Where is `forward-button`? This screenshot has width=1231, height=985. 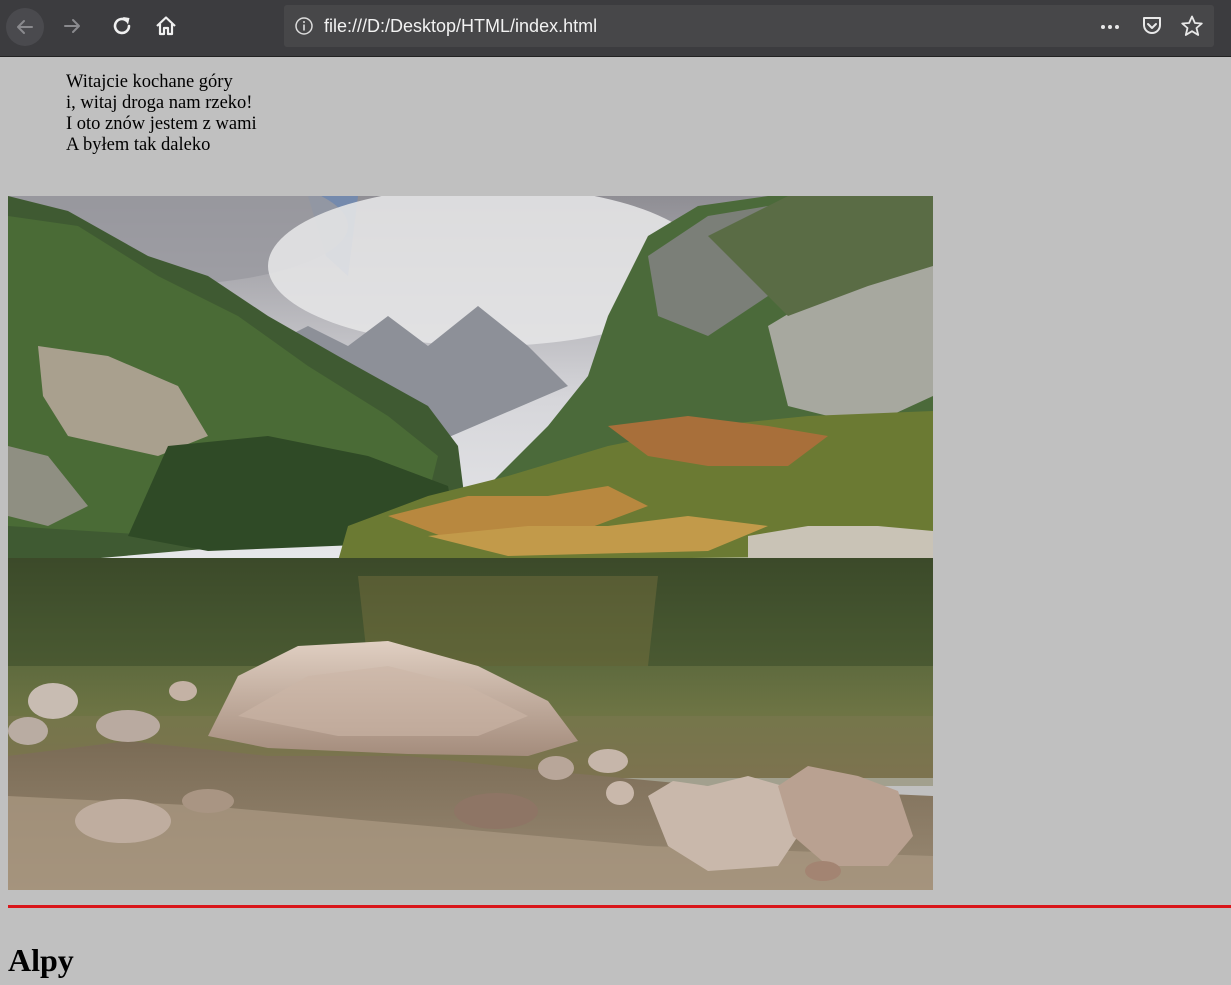
forward-button is located at coordinates (72, 26).